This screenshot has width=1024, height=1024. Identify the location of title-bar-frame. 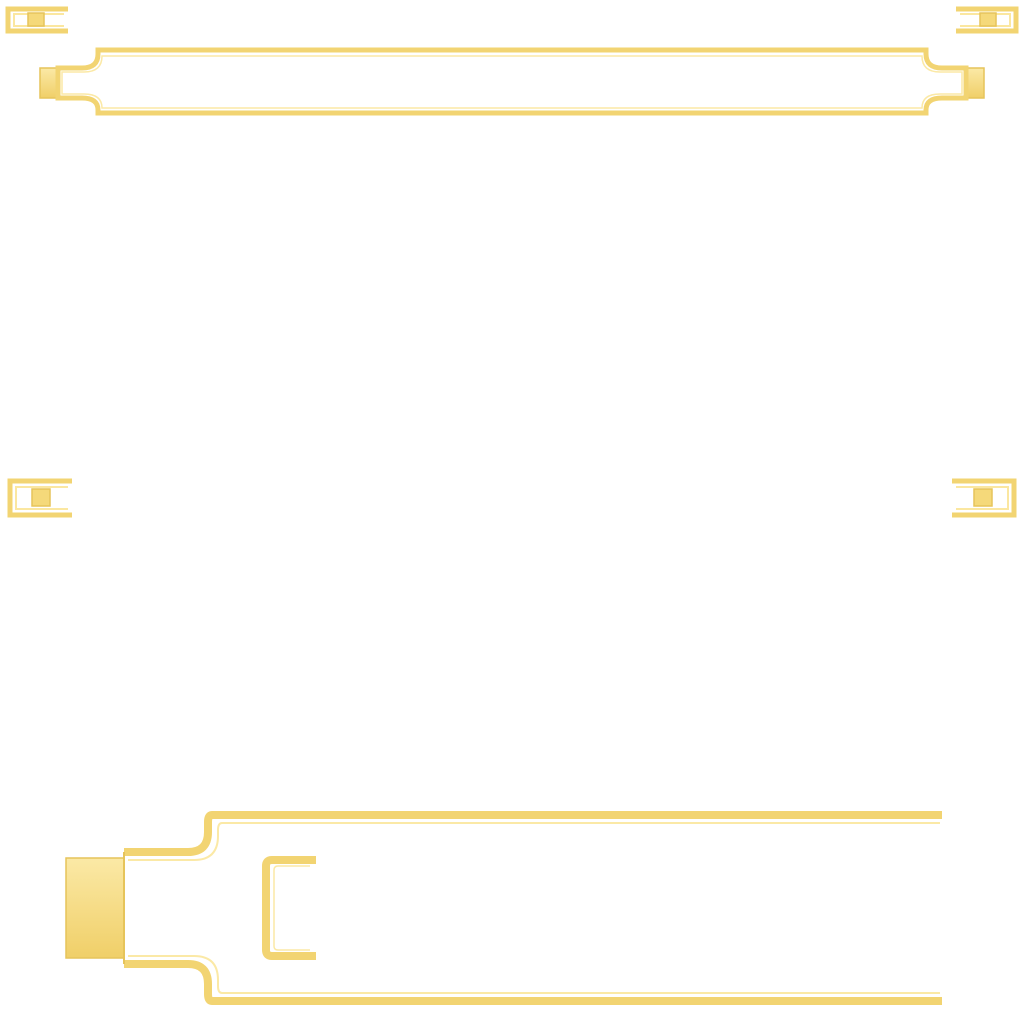
(512, 81).